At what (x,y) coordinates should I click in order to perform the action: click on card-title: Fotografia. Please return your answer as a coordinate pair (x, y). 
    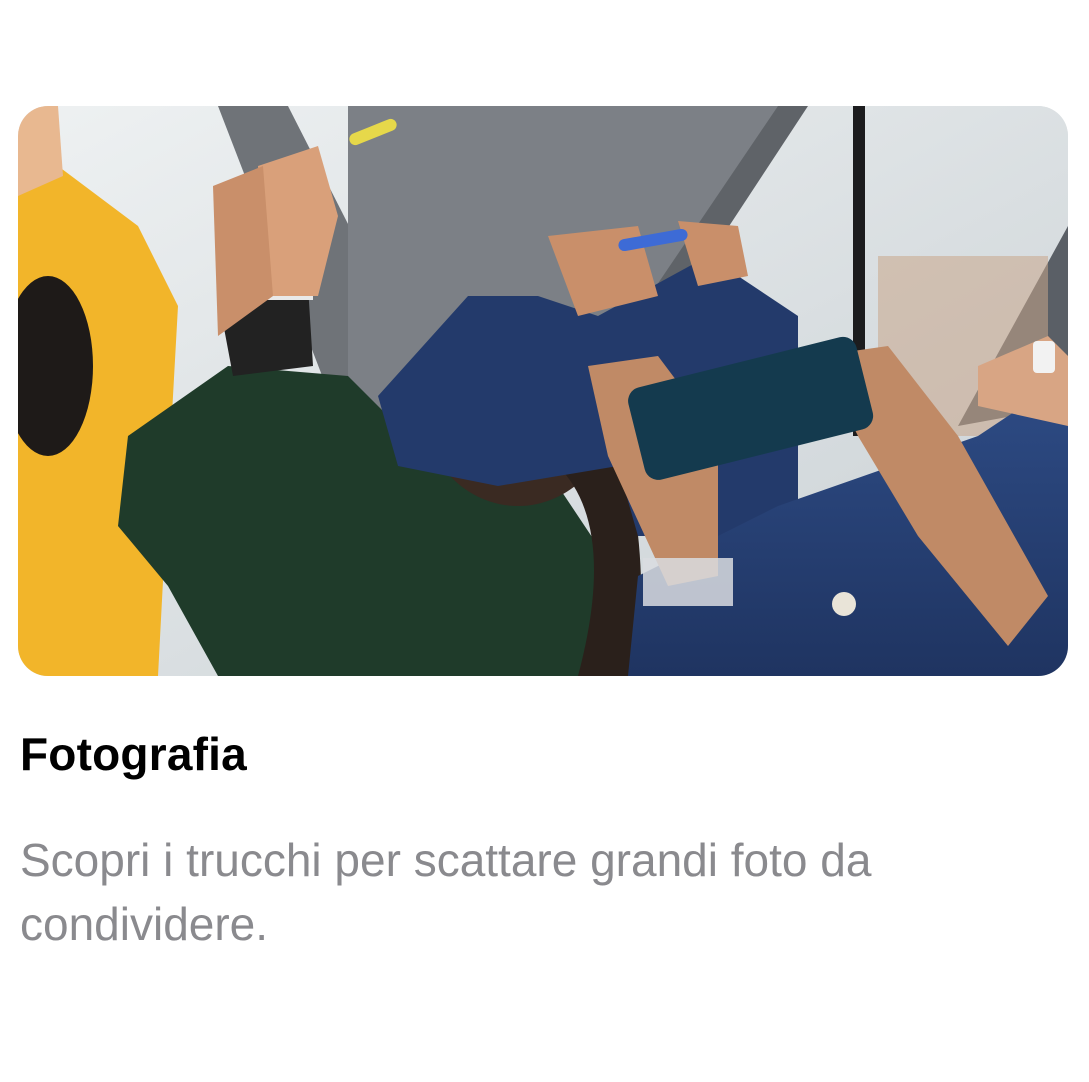
    Looking at the image, I should click on (133, 754).